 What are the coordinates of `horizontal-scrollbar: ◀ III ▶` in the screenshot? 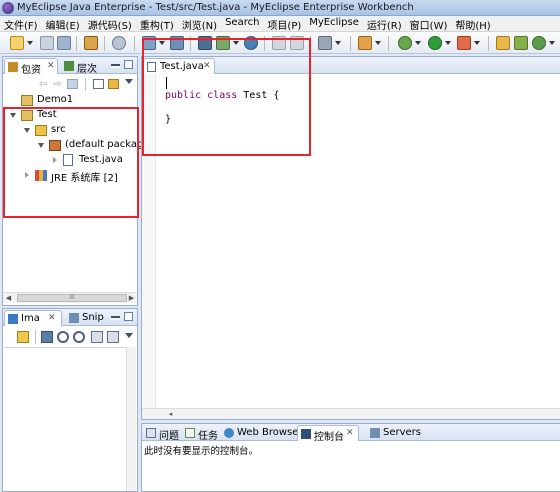 It's located at (70, 297).